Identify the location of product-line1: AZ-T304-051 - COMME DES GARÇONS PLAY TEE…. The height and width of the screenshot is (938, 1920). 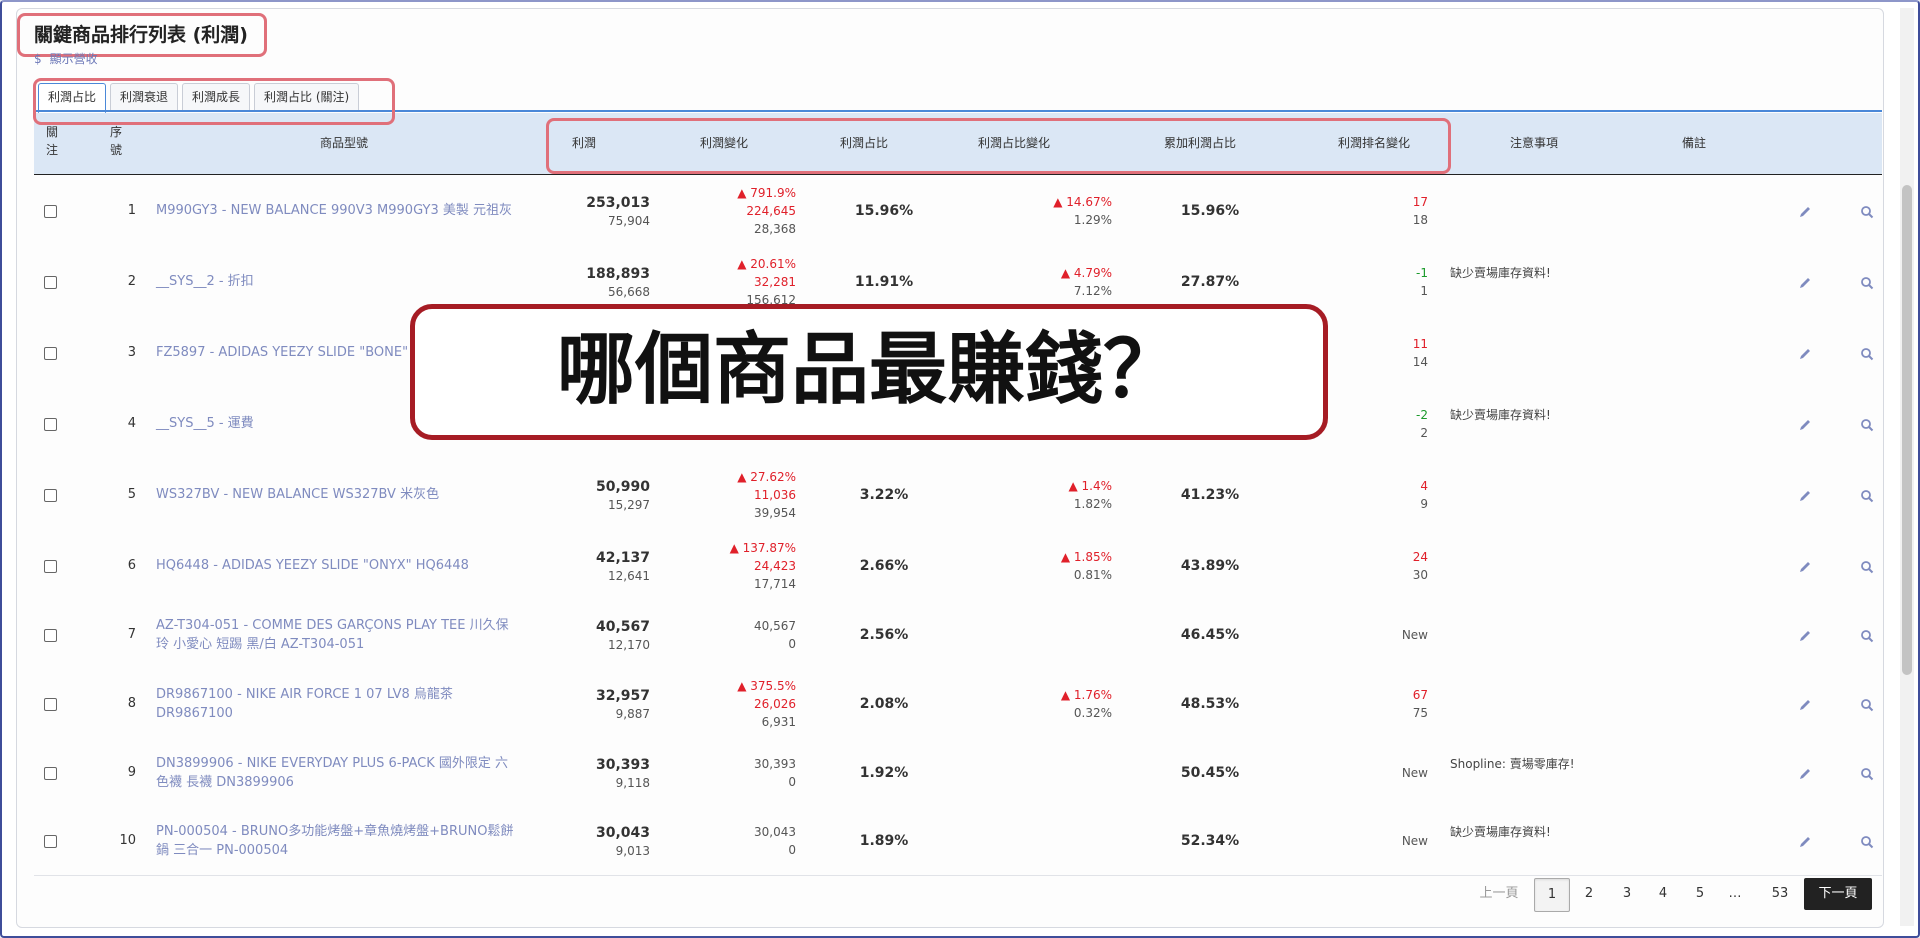
(332, 625).